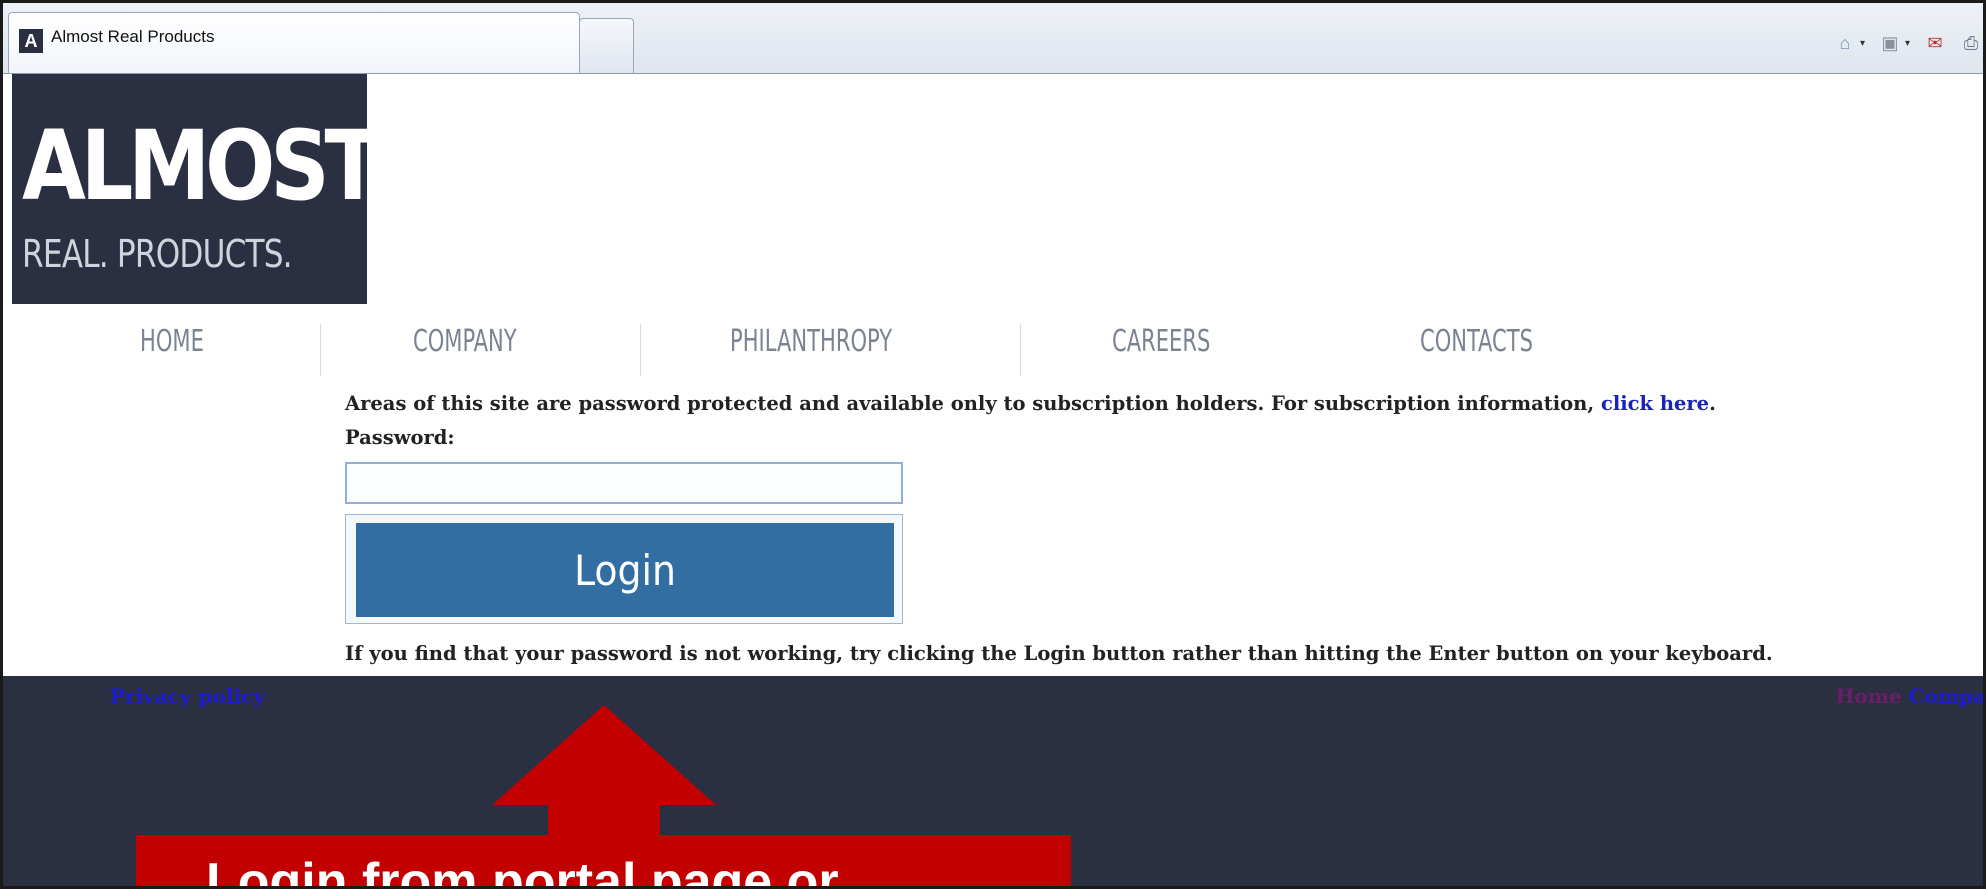  I want to click on feeds-icon: ▣, so click(1890, 43).